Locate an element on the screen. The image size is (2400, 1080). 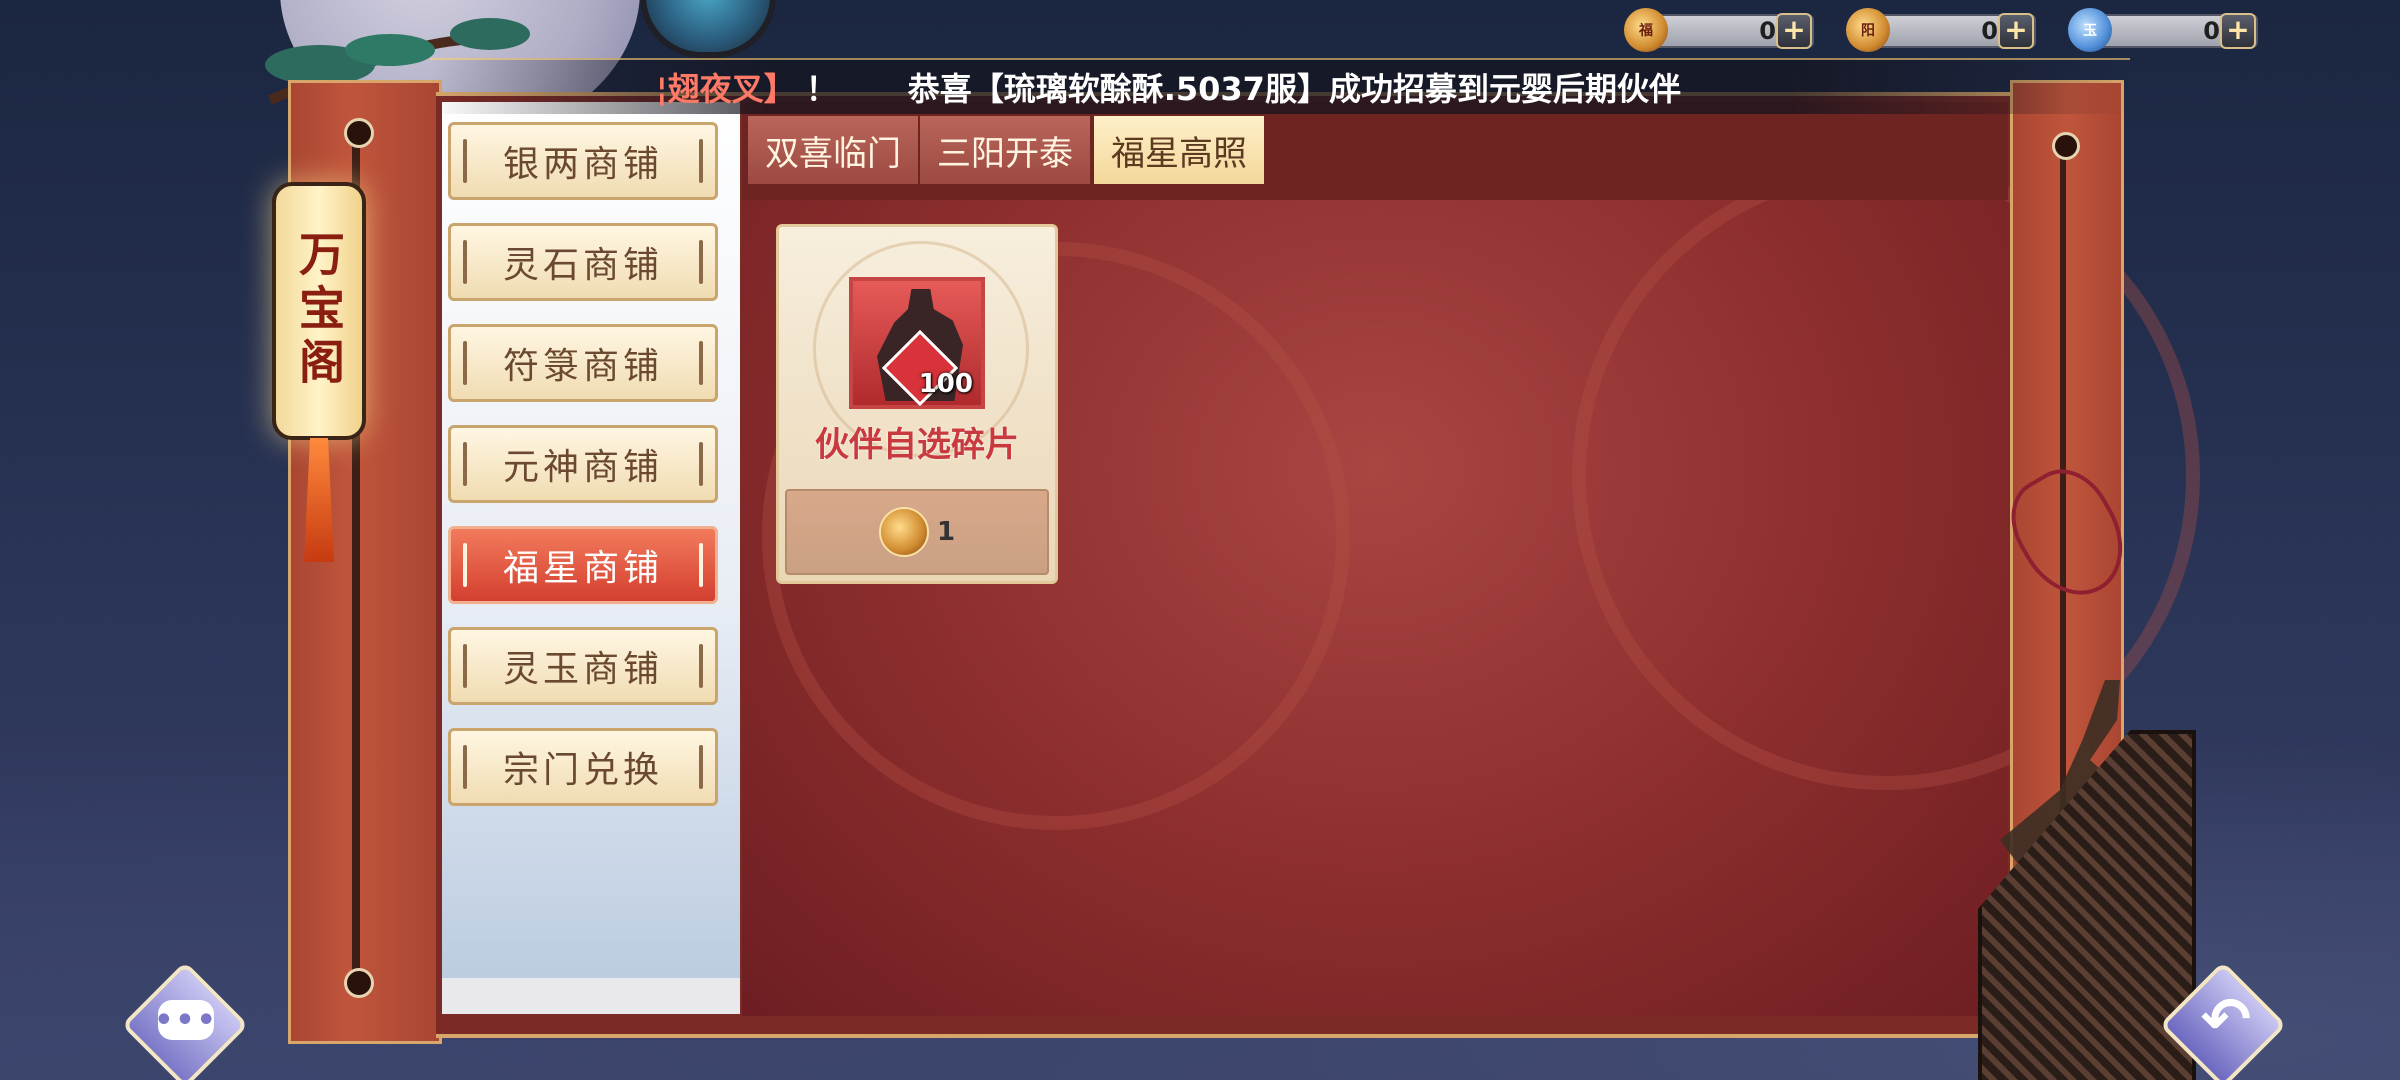
tab-fuxing: 福星高照 is located at coordinates (1180, 150).